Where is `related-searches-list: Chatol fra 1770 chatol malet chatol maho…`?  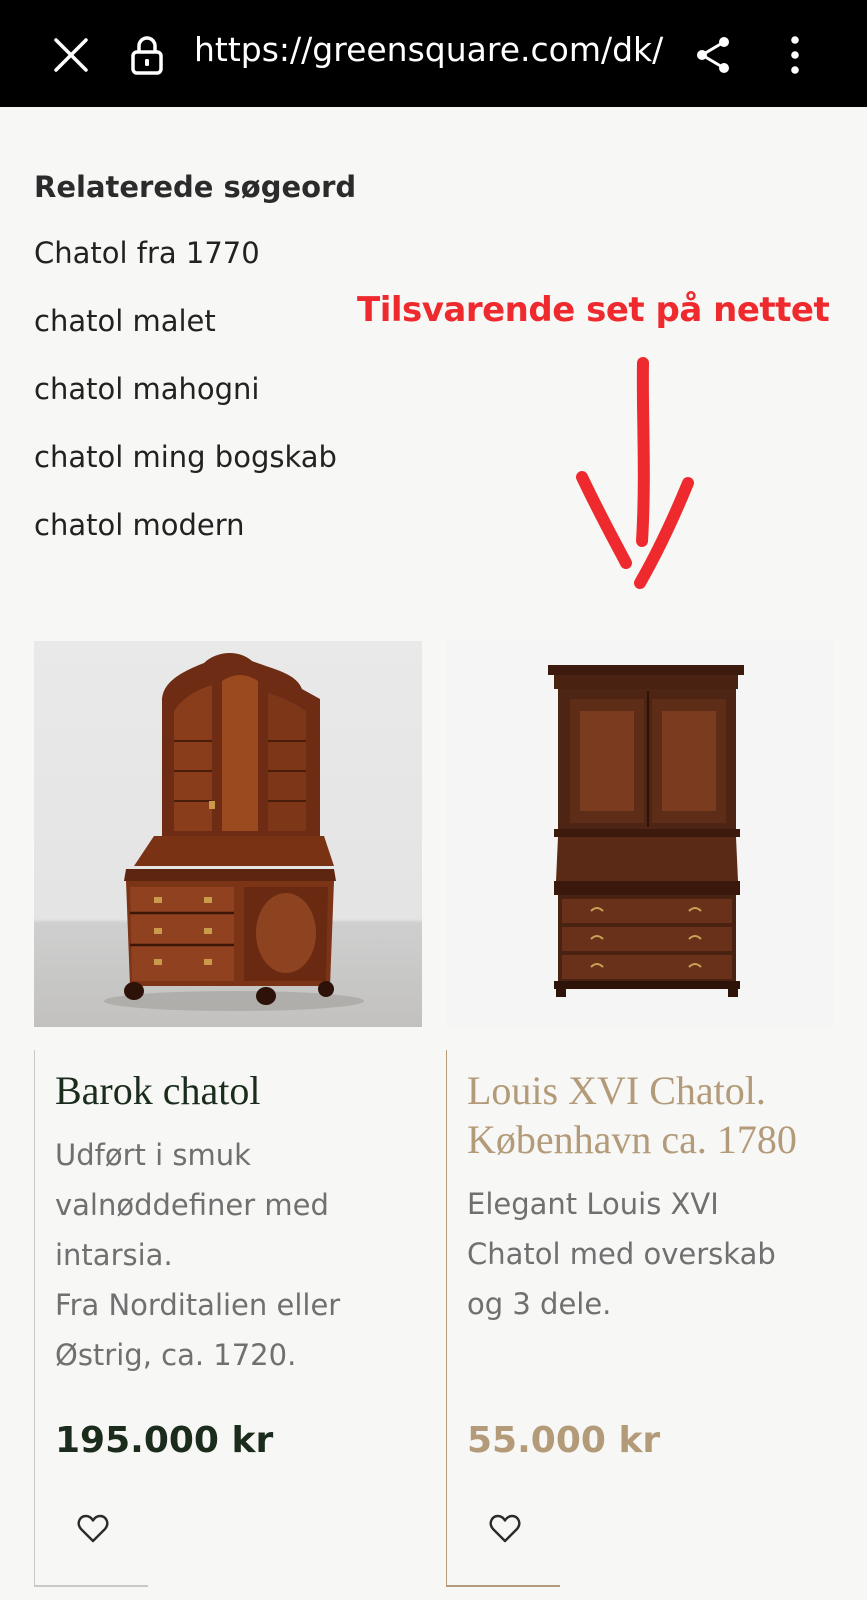
related-searches-list: Chatol fra 1770 chatol malet chatol maho… is located at coordinates (185, 406).